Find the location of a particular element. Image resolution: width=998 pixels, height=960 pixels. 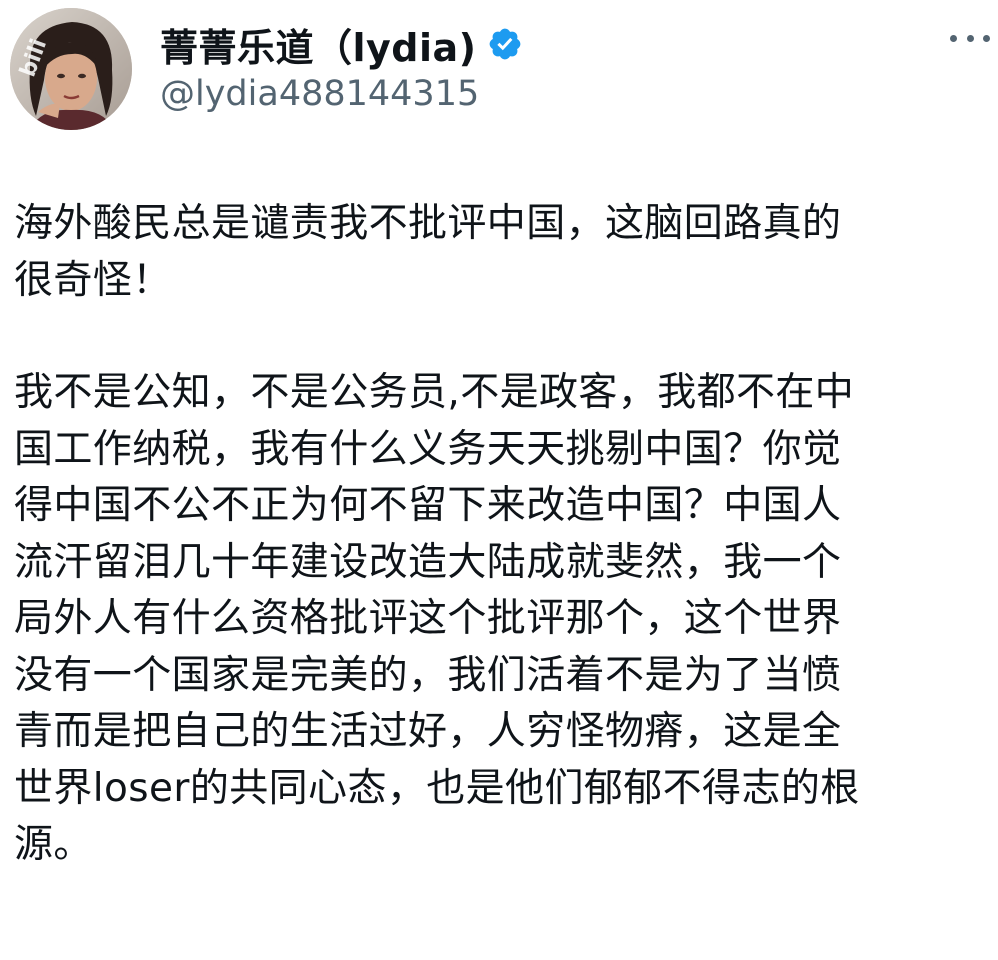

author-handle: @lydia488144315 is located at coordinates (319, 94).